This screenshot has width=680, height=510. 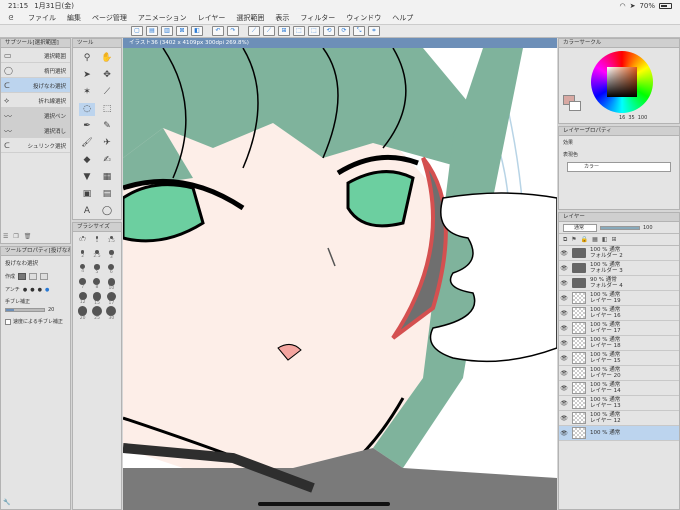 I want to click on creation-mode-button, so click(x=22, y=276).